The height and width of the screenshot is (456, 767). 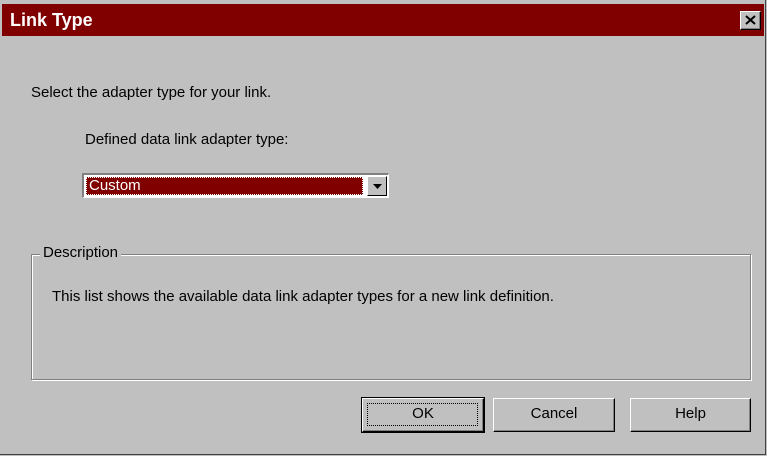 I want to click on adapter-prompt: Select the adapter type for your link., so click(x=151, y=92).